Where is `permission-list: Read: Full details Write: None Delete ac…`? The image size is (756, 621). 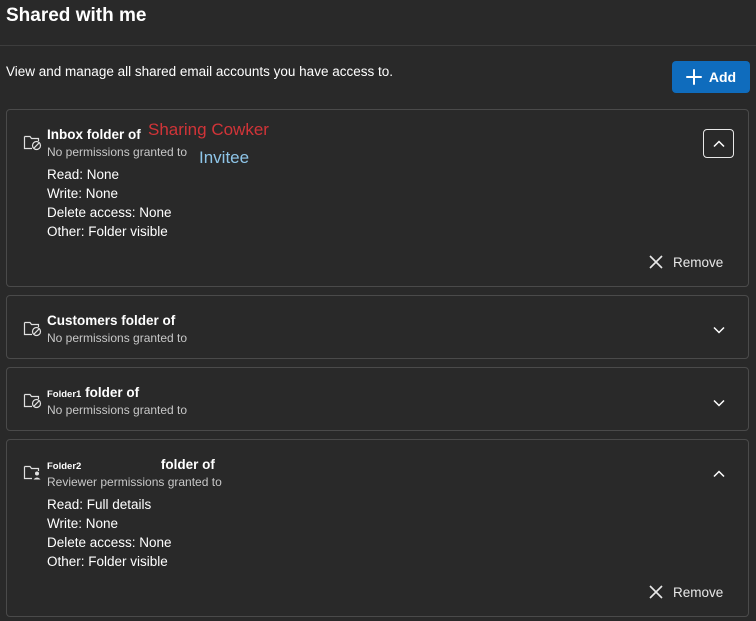
permission-list: Read: Full details Write: None Delete ac… is located at coordinates (109, 533).